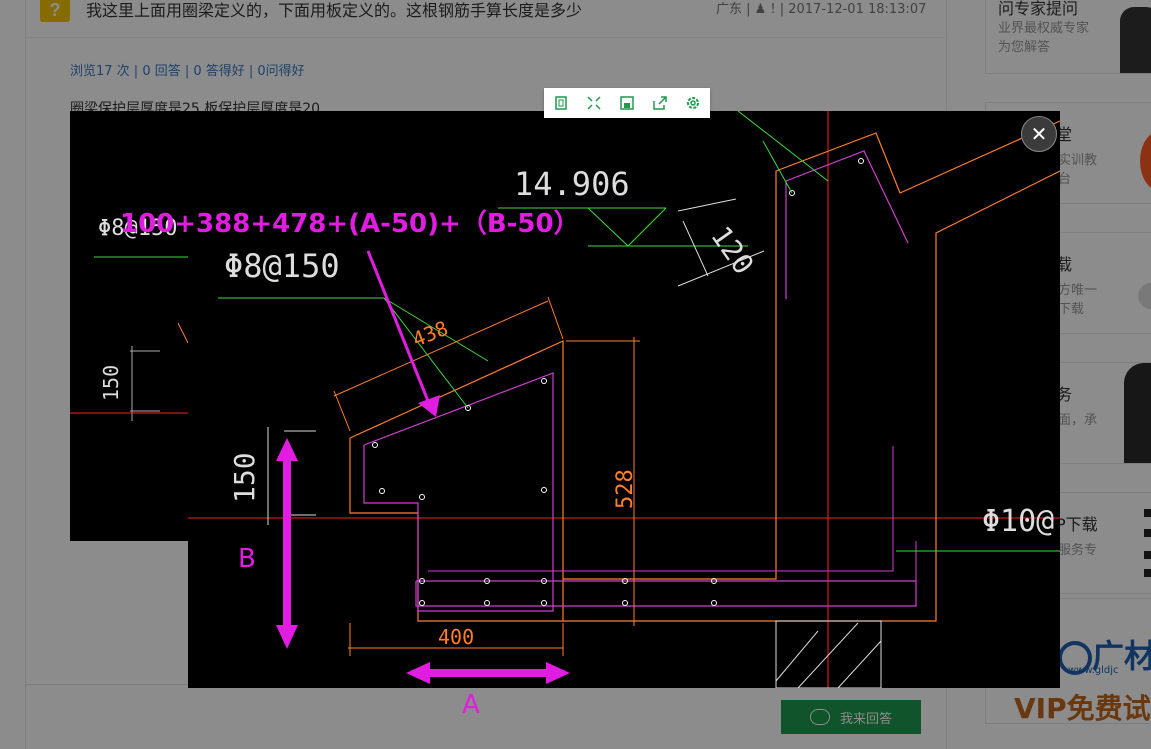 The width and height of the screenshot is (1151, 749). Describe the element at coordinates (456, 637) in the screenshot. I see `dimension-400: 400` at that location.